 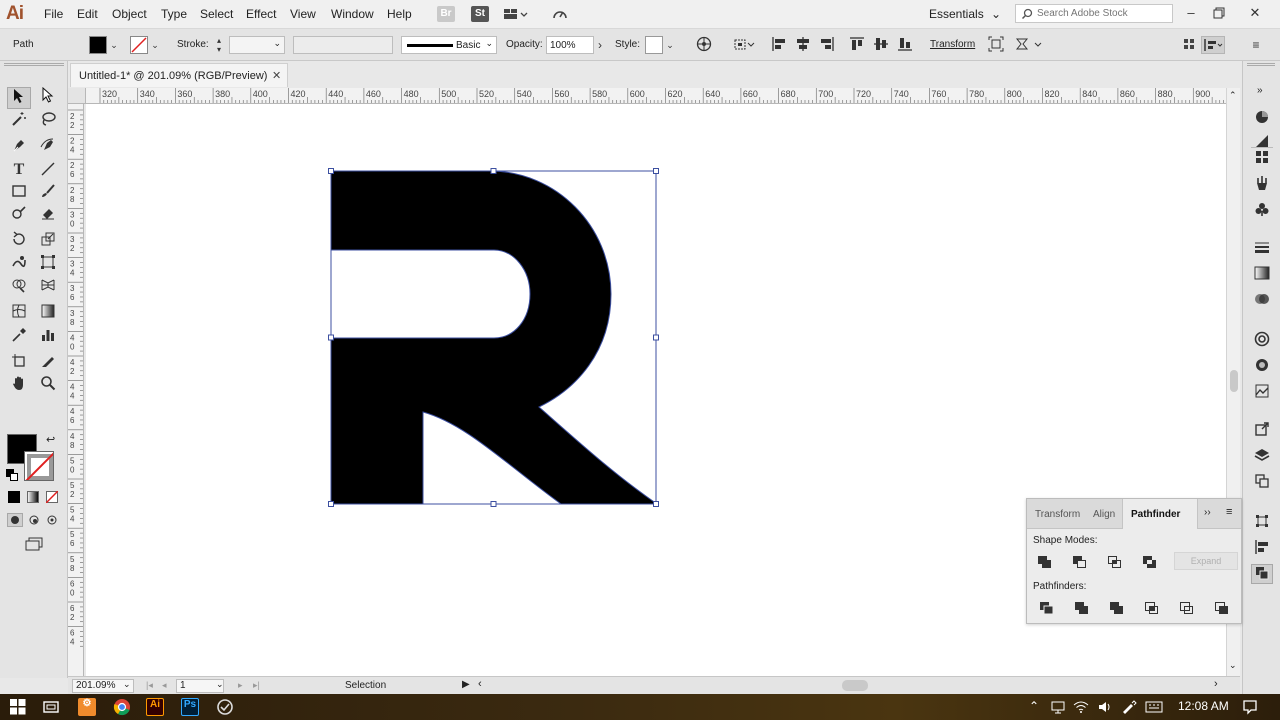 What do you see at coordinates (19, 386) in the screenshot?
I see `hand-tool-icon` at bounding box center [19, 386].